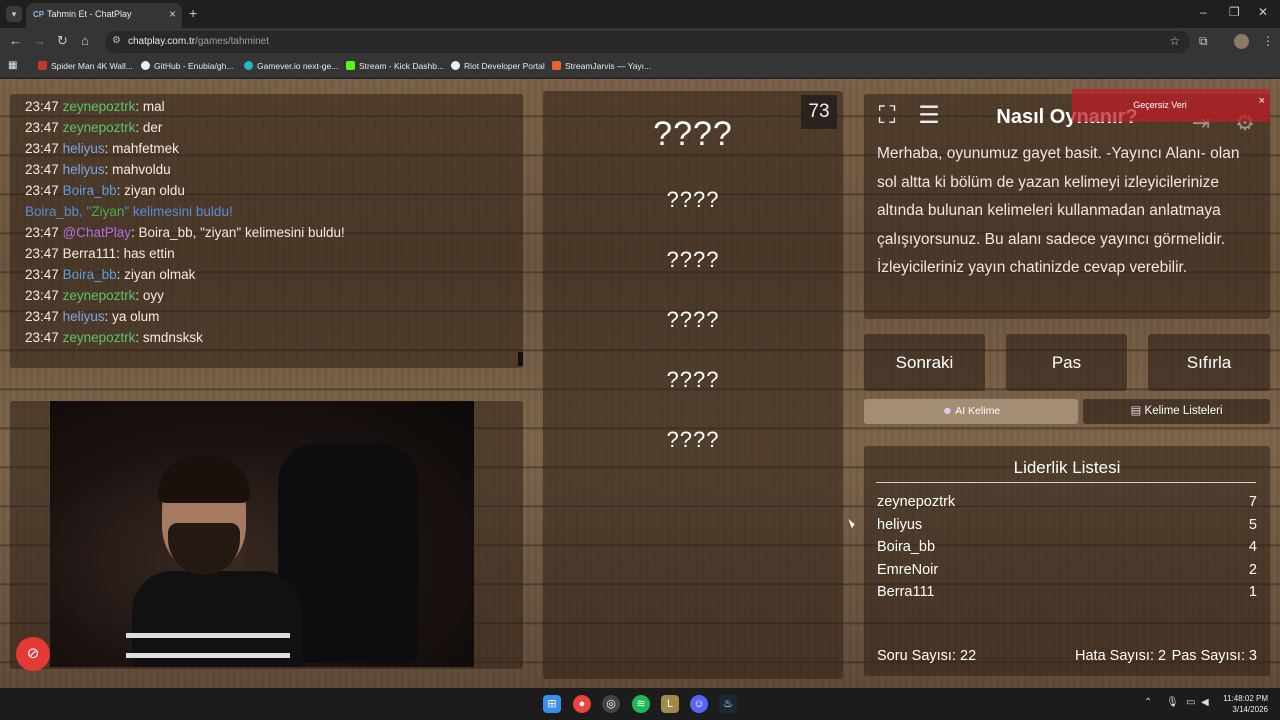 This screenshot has height=720, width=1280. I want to click on site-info-icon: ⚙, so click(116, 40).